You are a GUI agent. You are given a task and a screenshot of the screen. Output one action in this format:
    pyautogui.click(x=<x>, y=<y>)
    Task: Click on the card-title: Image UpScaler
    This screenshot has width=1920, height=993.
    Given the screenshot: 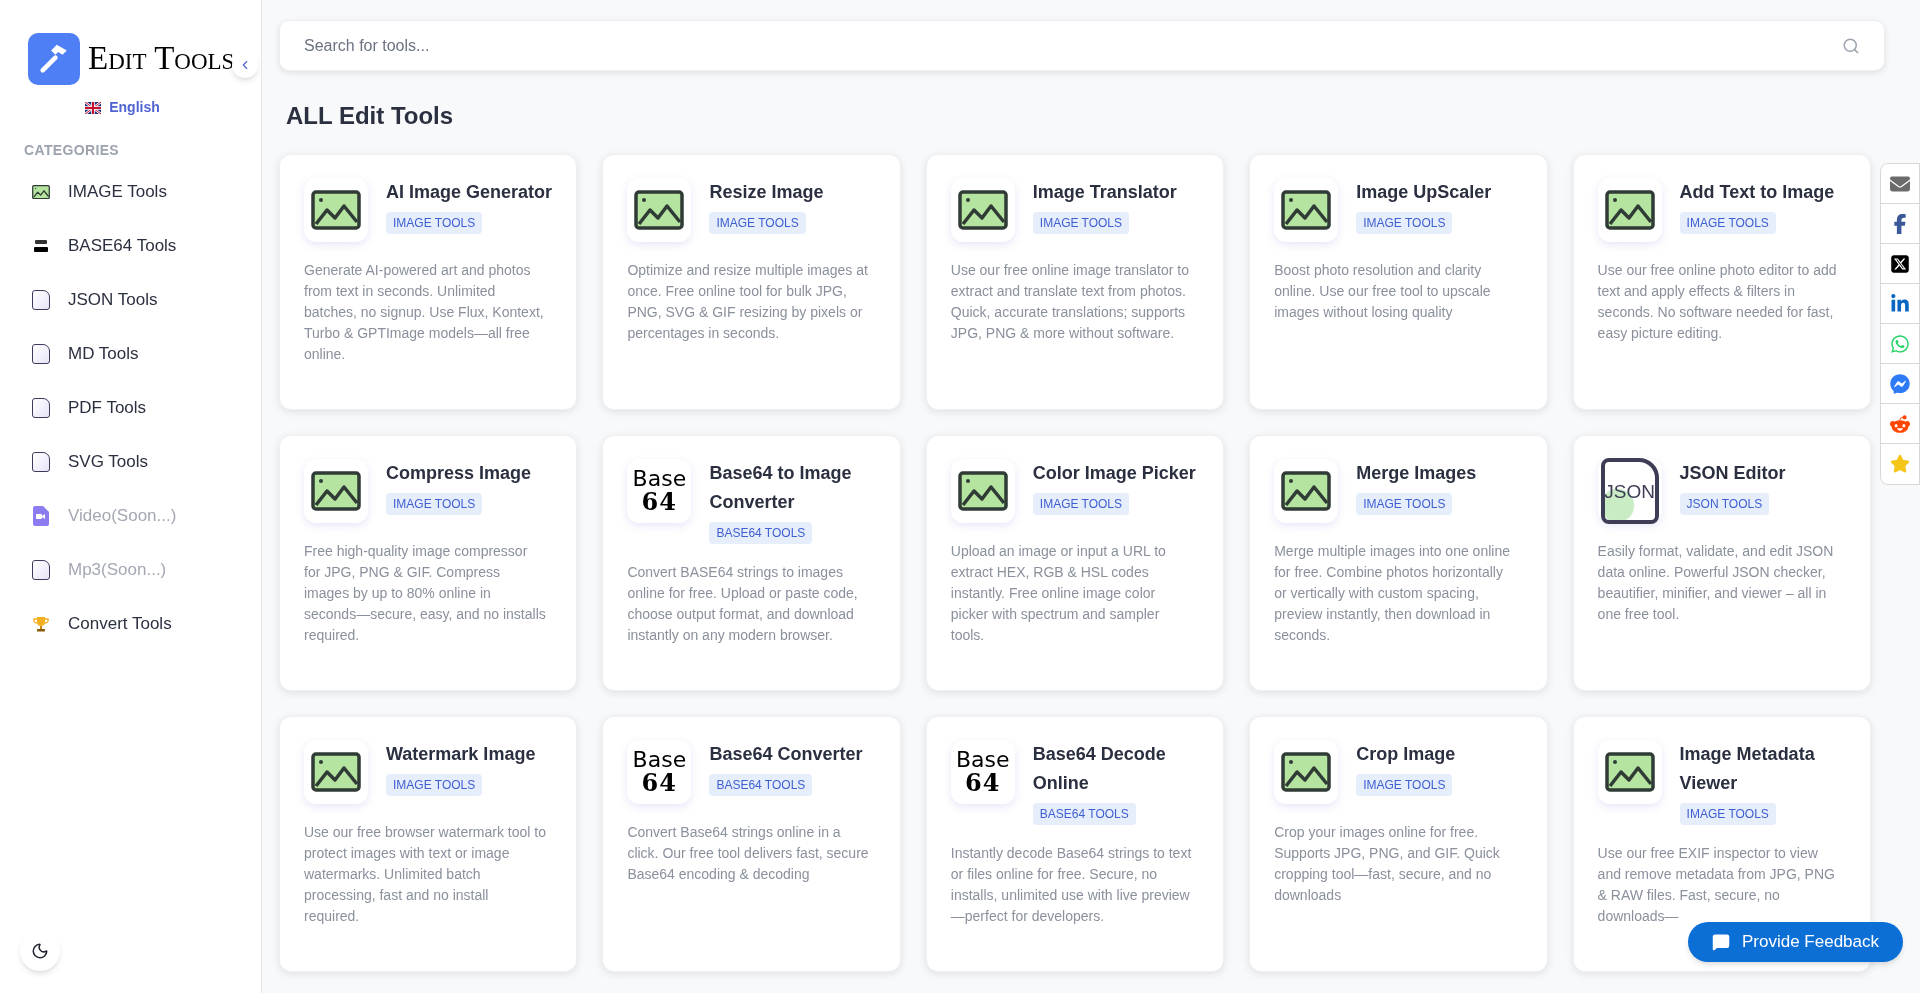 What is the action you would take?
    pyautogui.click(x=1424, y=192)
    